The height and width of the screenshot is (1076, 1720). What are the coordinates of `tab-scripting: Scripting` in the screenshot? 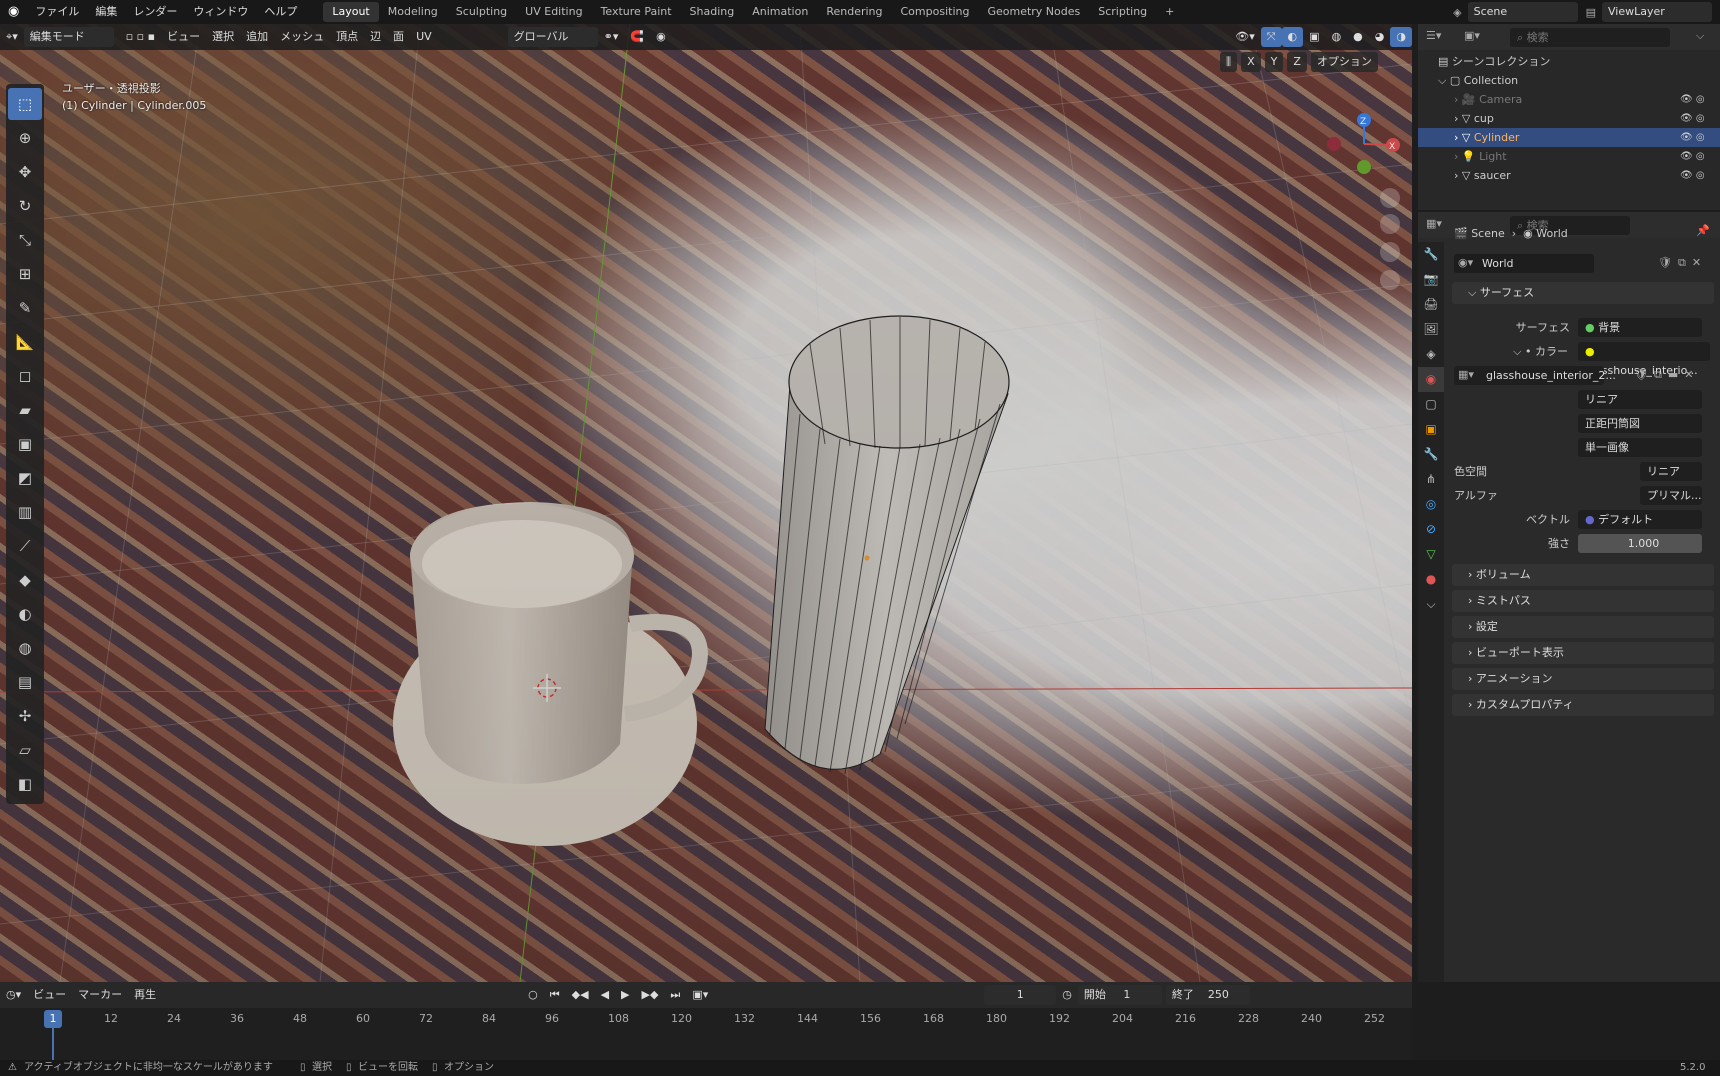 It's located at (1122, 12).